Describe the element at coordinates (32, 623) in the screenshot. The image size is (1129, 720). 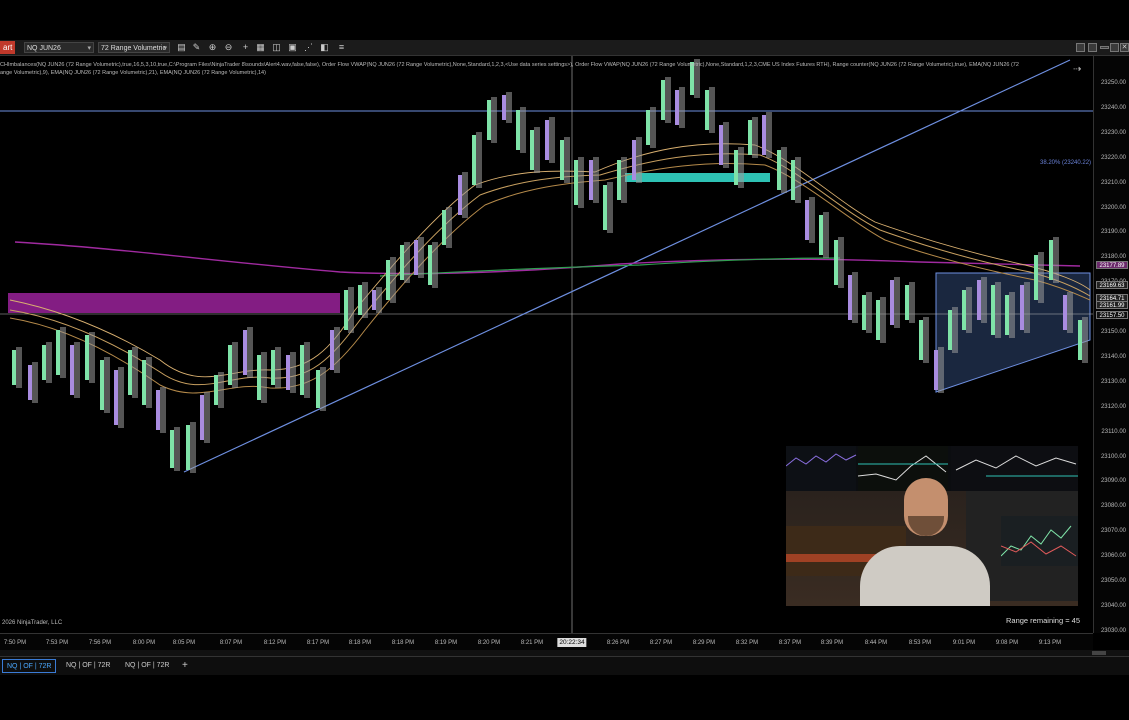
I see `copyright-text: 2026 NinjaTrader, LLC` at that location.